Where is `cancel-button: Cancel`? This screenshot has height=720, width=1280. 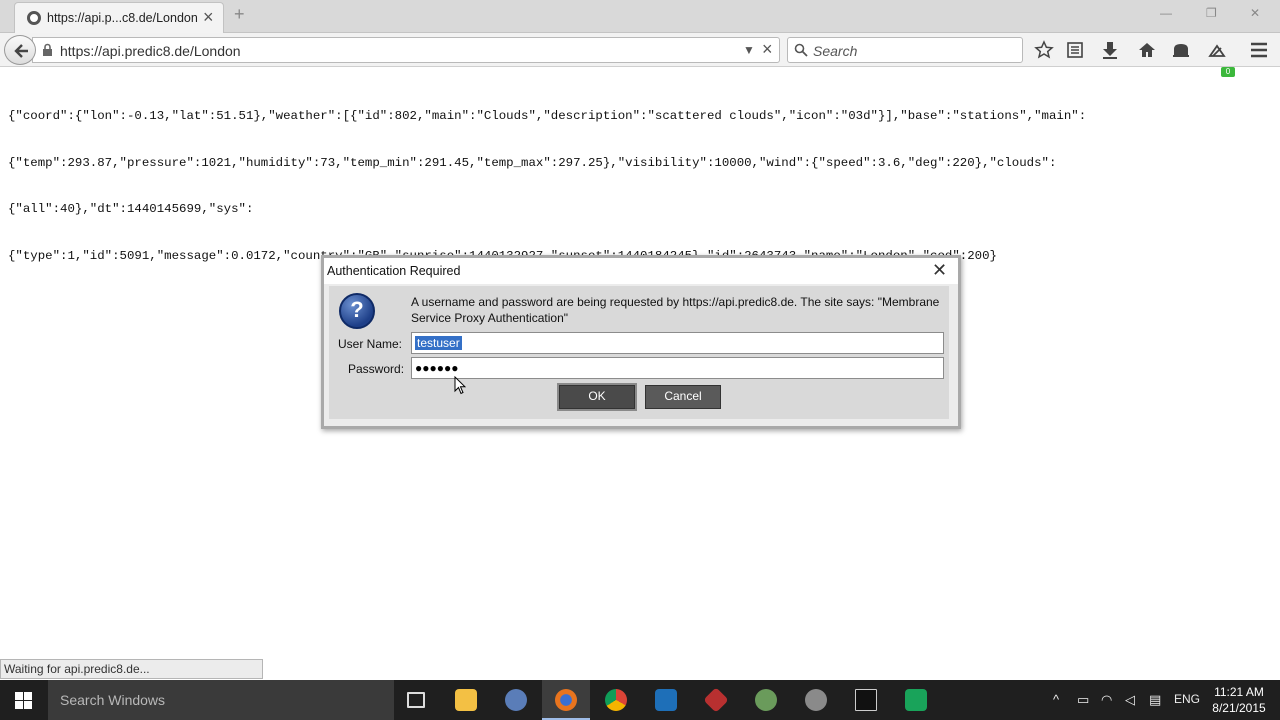 cancel-button: Cancel is located at coordinates (683, 397).